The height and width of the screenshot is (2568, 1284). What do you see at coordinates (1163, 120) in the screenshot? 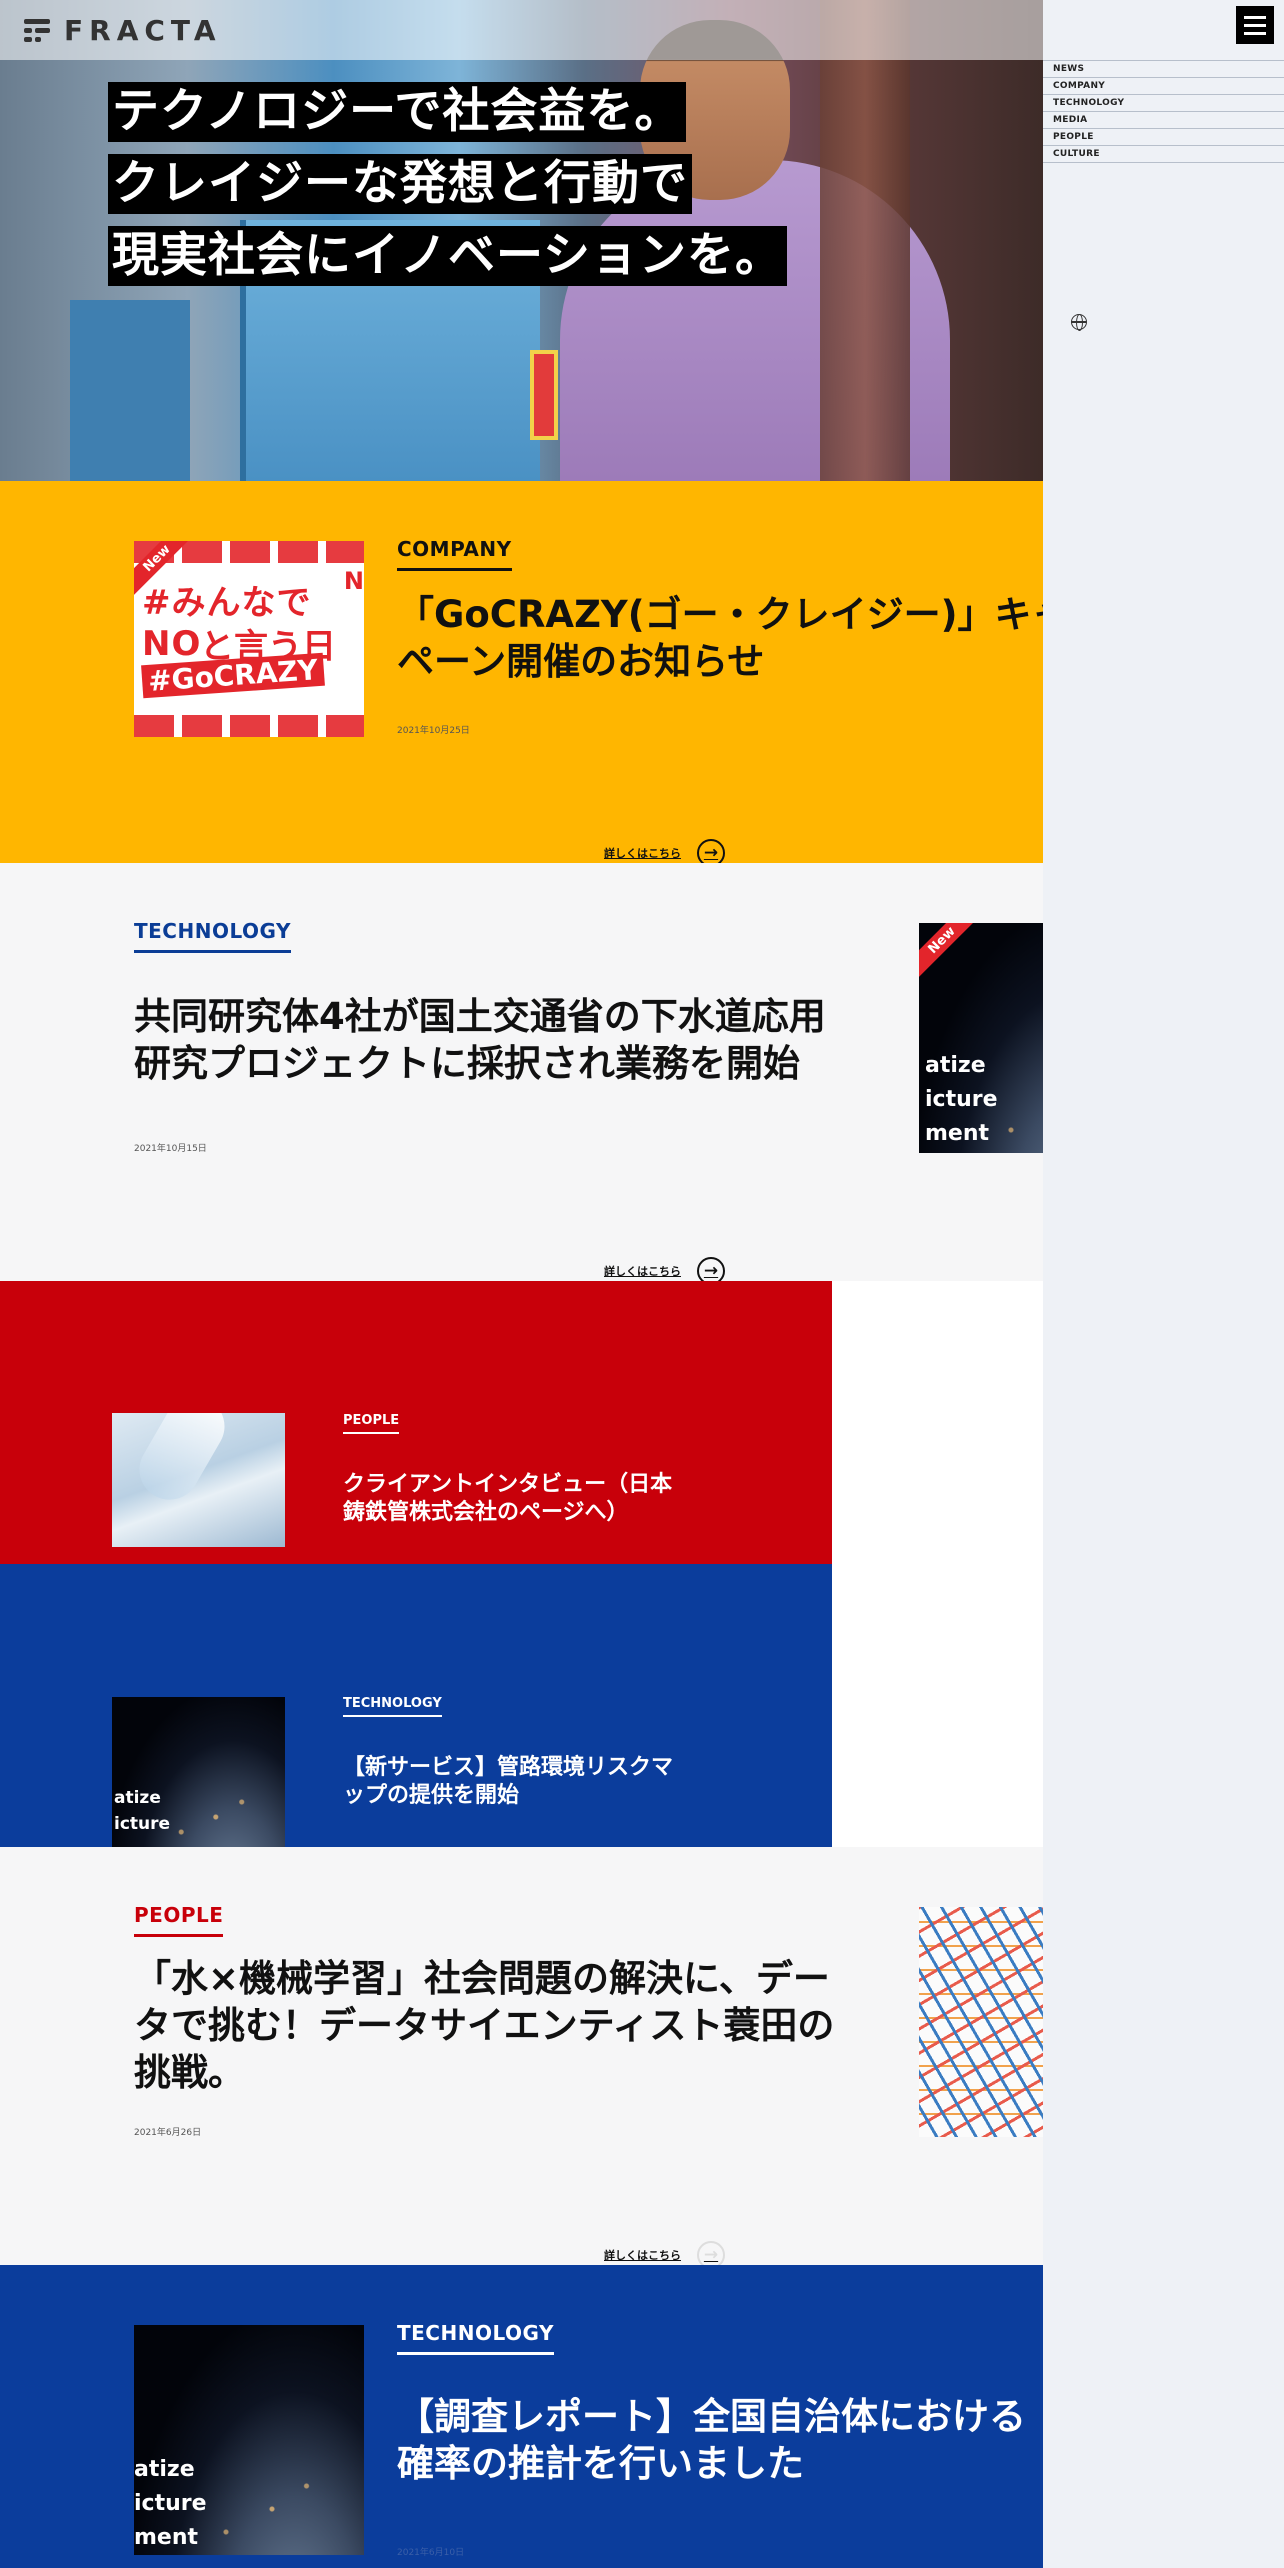
I see `nav-item-media: MEDIA` at bounding box center [1163, 120].